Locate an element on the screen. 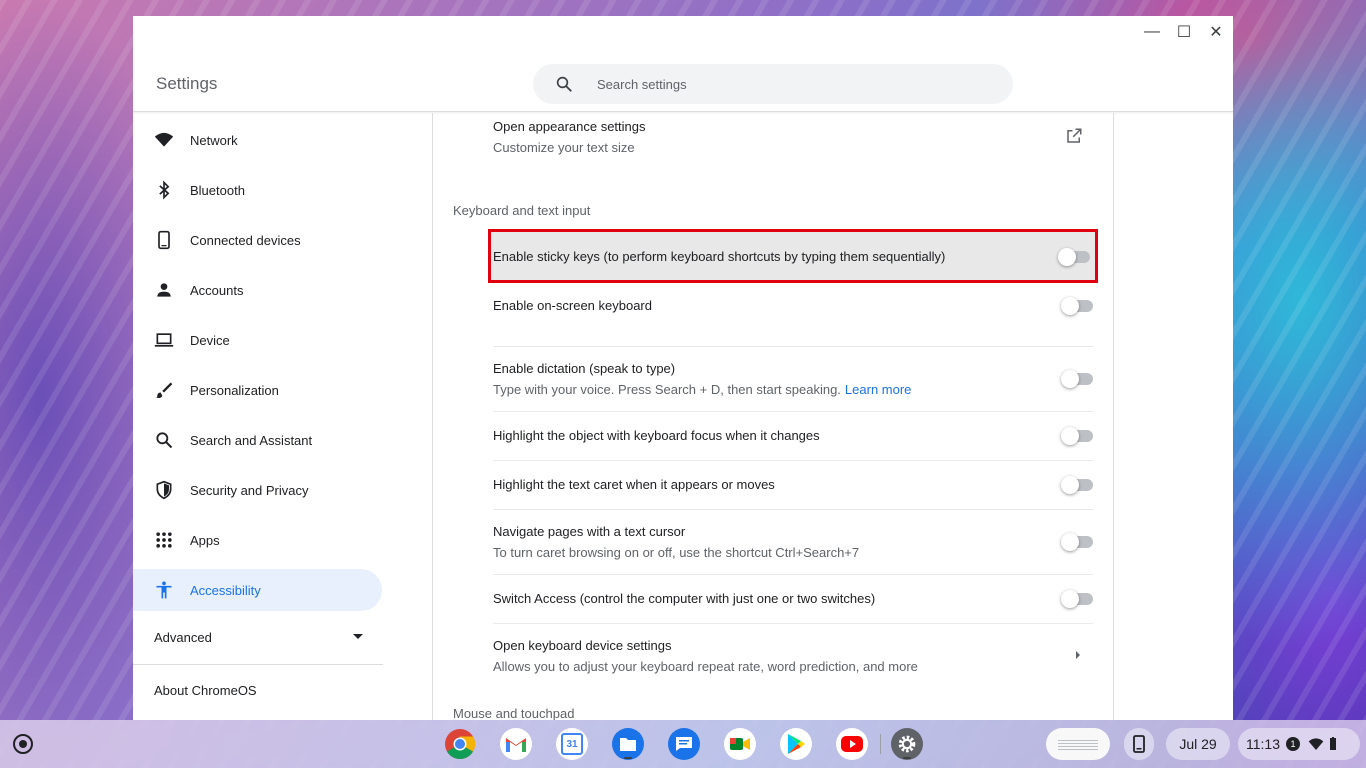 The image size is (1366, 768). sidebar-item-connected-devices: Connected devices is located at coordinates (257, 240).